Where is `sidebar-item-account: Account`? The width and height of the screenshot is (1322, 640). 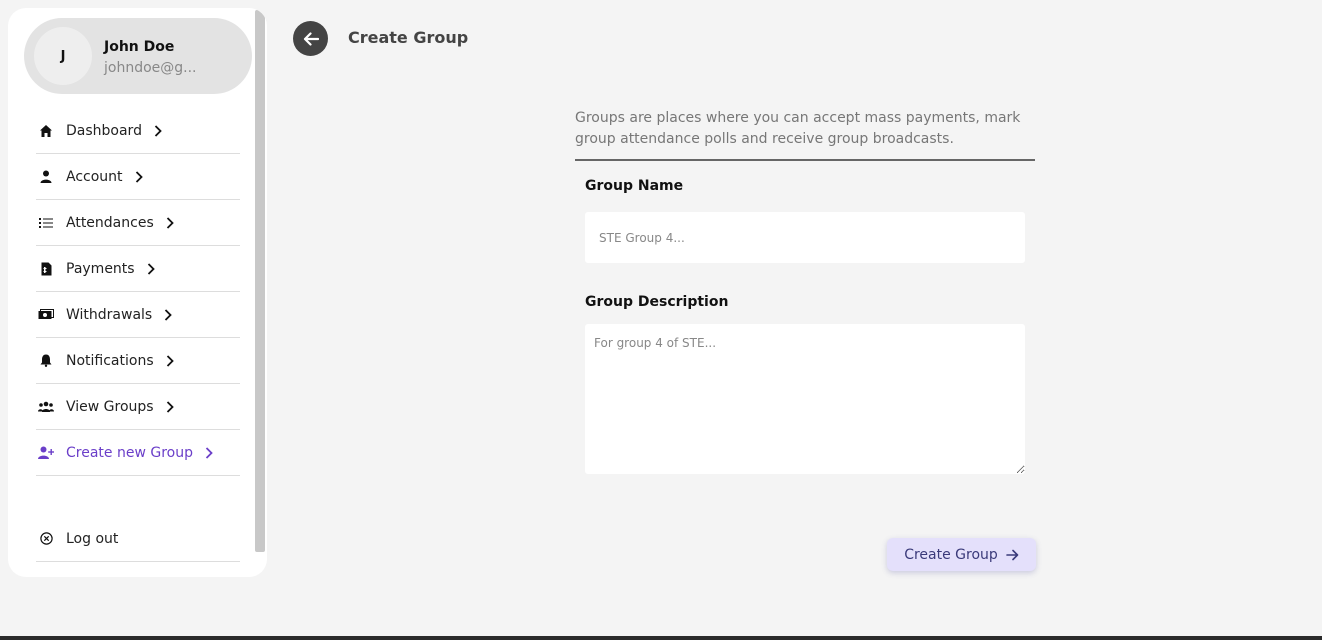
sidebar-item-account: Account is located at coordinates (138, 177).